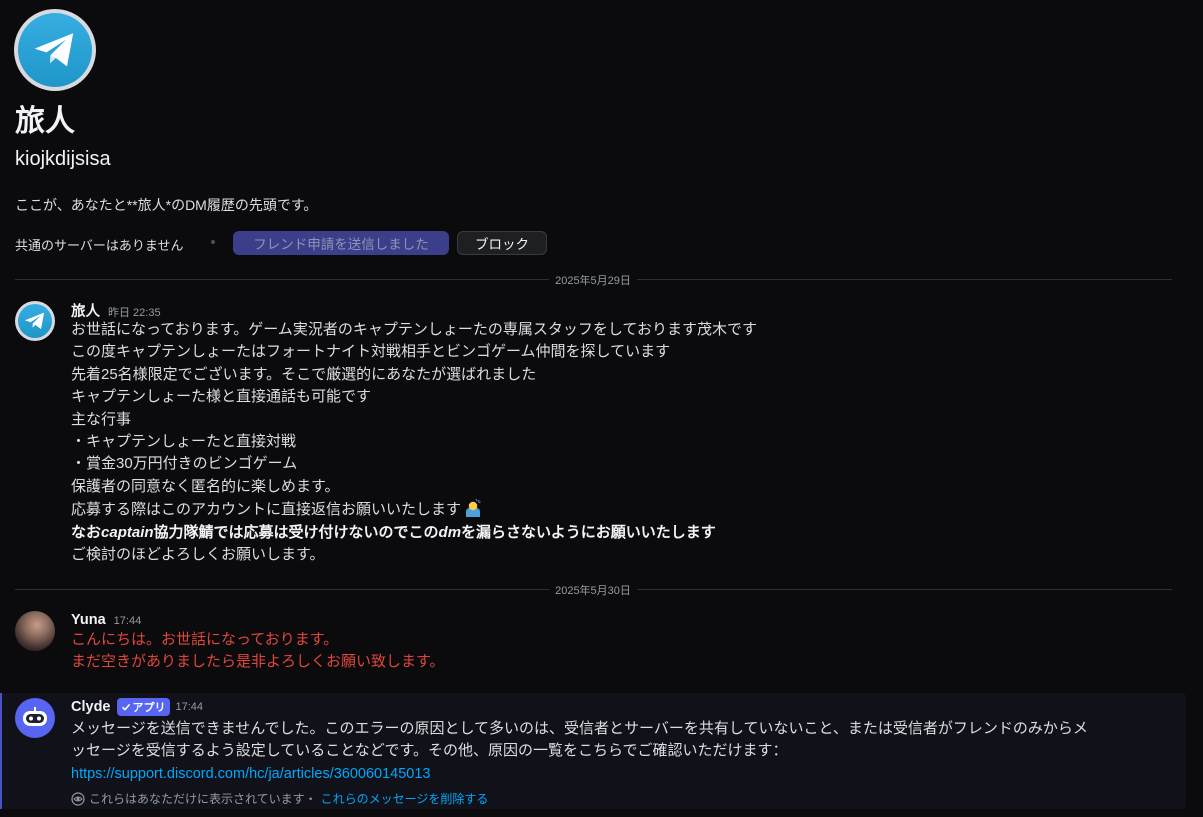 This screenshot has width=1203, height=817. I want to click on message-author: 旅人, so click(85, 310).